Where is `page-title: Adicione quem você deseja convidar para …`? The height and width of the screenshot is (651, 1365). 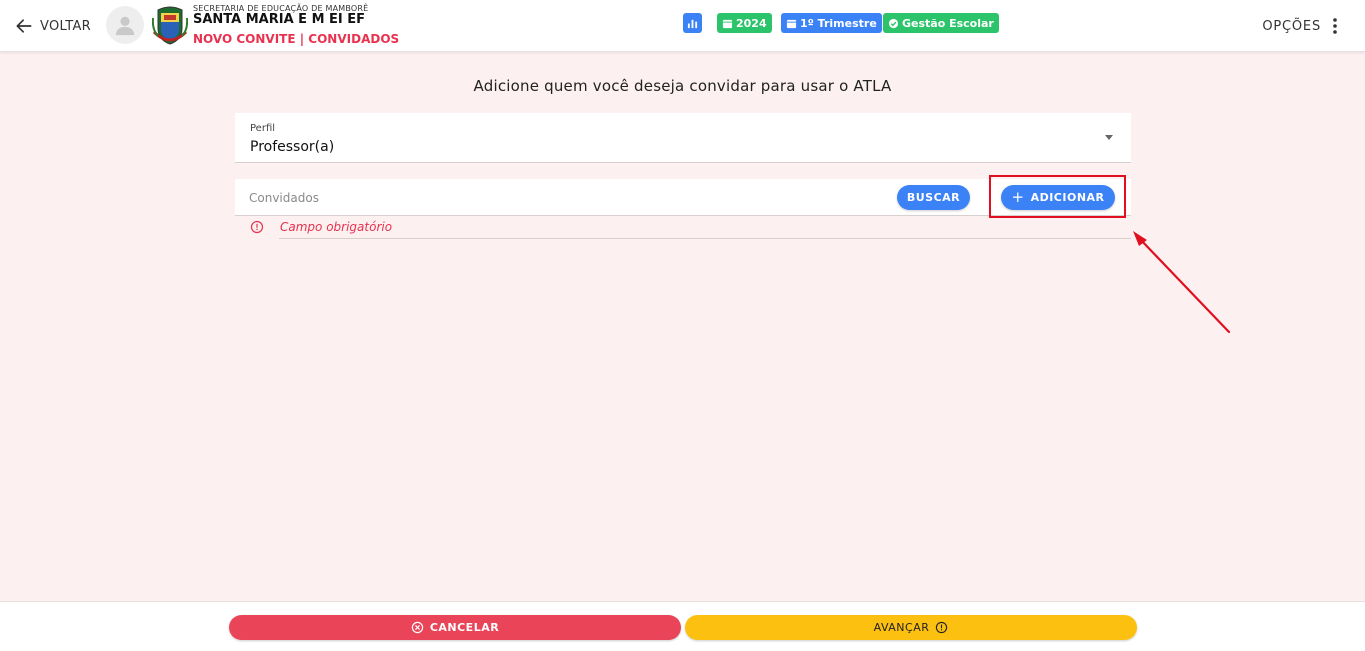 page-title: Adicione quem você deseja convidar para … is located at coordinates (682, 86).